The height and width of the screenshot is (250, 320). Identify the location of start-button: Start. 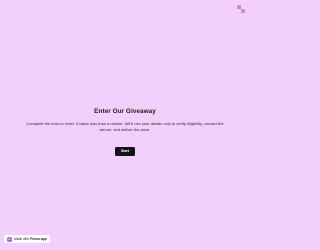
(125, 152).